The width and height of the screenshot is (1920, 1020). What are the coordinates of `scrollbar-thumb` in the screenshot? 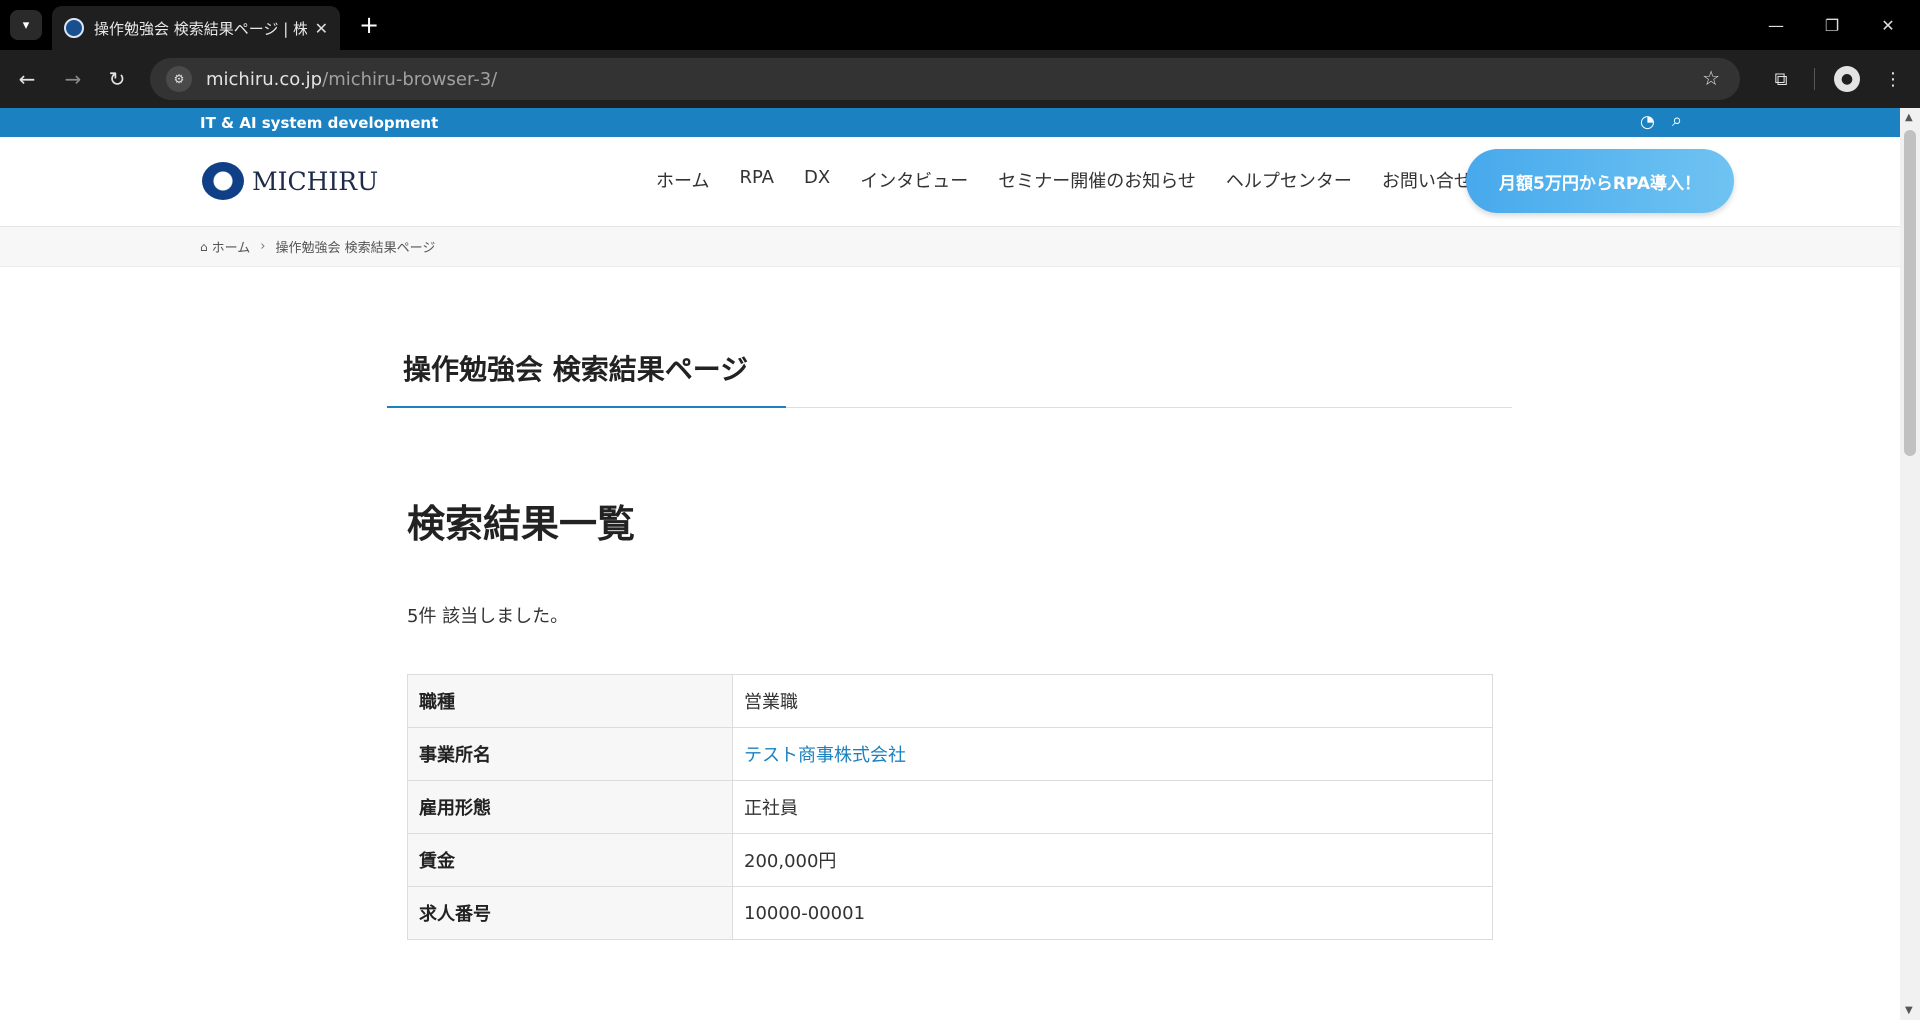 It's located at (1910, 293).